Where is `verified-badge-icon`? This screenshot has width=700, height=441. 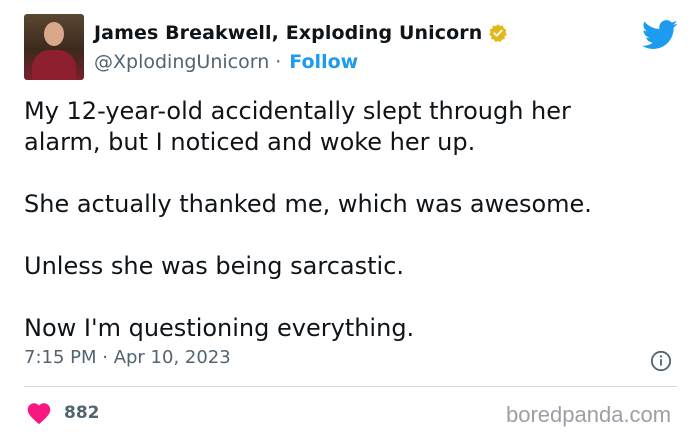
verified-badge-icon is located at coordinates (498, 33).